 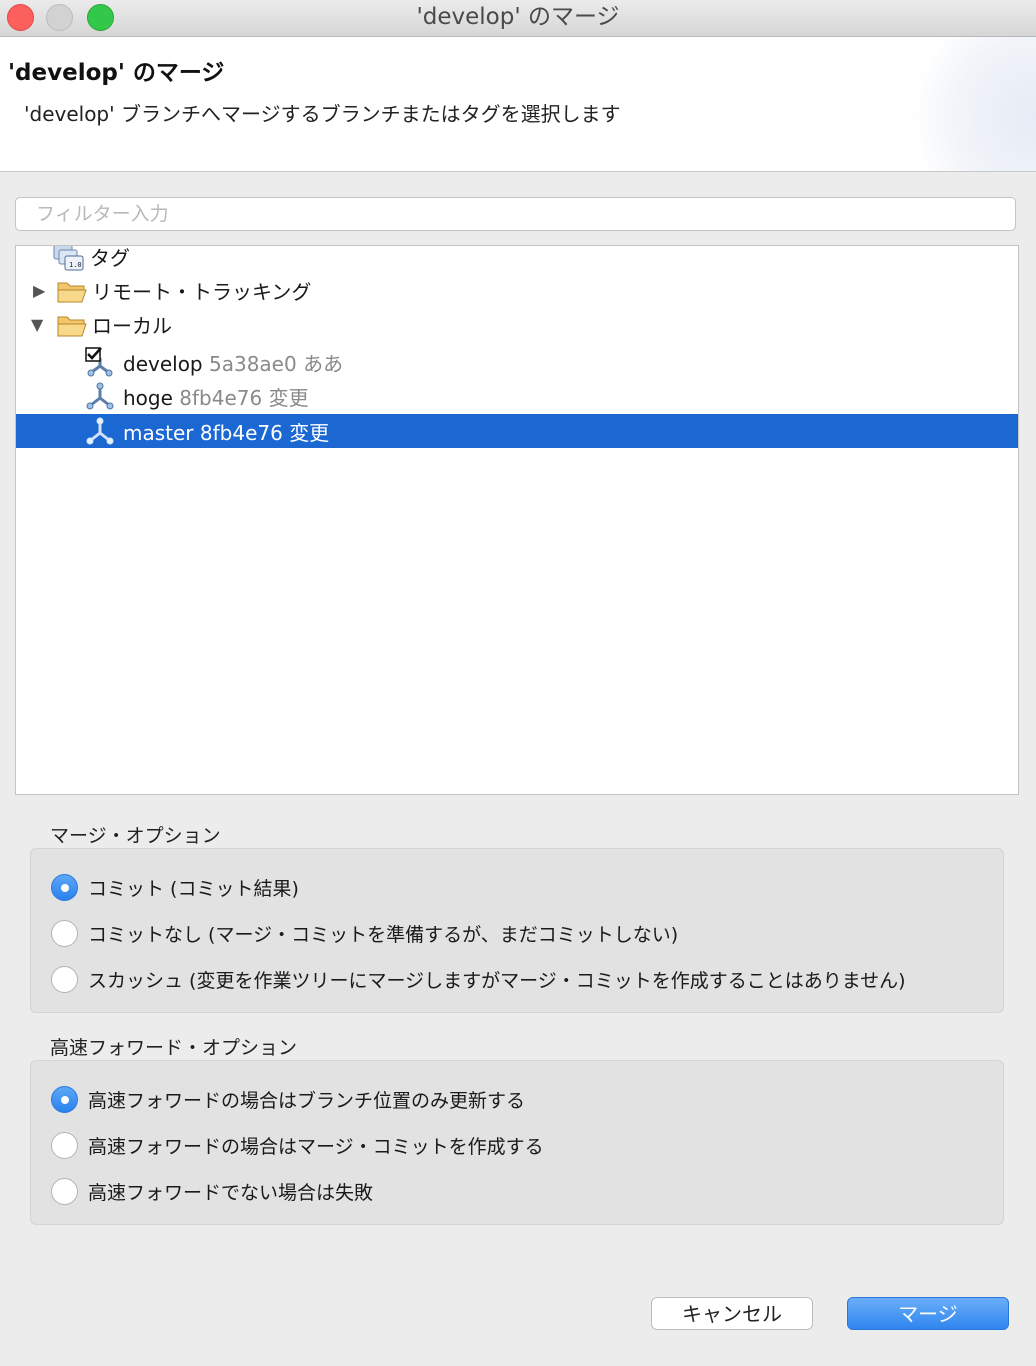 I want to click on radio-label: コミット (コミット結果), so click(x=193, y=889).